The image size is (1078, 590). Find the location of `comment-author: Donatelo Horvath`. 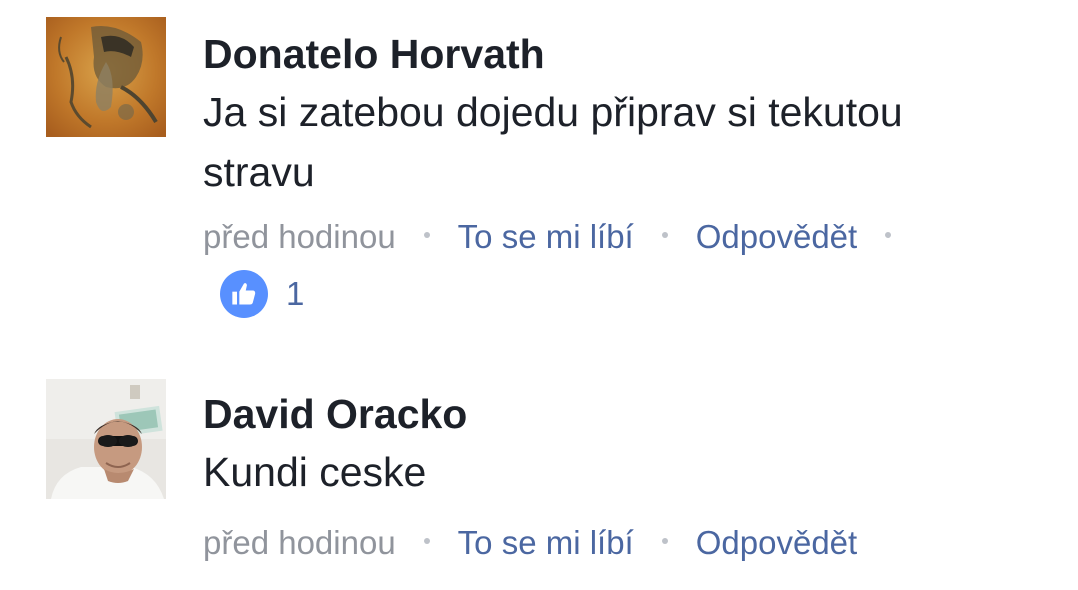

comment-author: Donatelo Horvath is located at coordinates (620, 54).